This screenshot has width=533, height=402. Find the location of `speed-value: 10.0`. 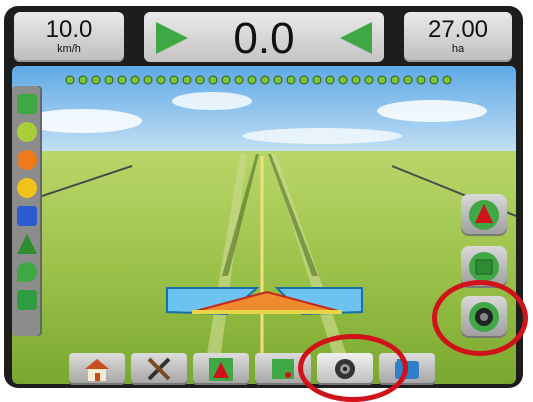

speed-value: 10.0 is located at coordinates (69, 29).